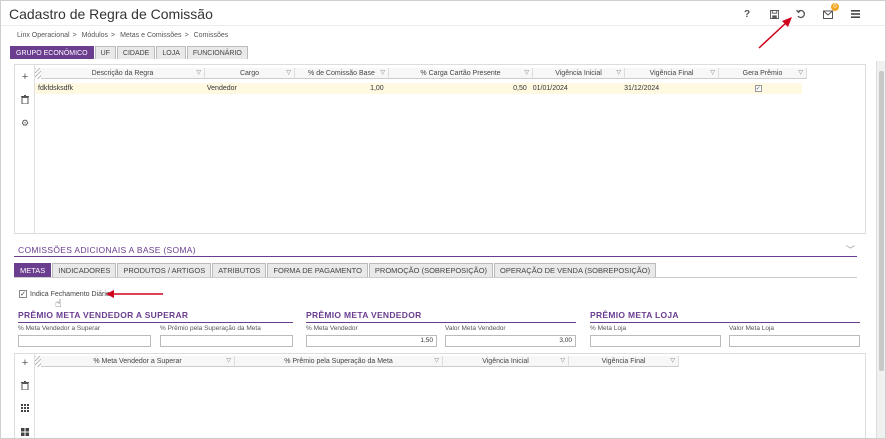 The height and width of the screenshot is (439, 886). Describe the element at coordinates (138, 361) in the screenshot. I see `column-header: % Meta Vendedor a Superar ▽` at that location.